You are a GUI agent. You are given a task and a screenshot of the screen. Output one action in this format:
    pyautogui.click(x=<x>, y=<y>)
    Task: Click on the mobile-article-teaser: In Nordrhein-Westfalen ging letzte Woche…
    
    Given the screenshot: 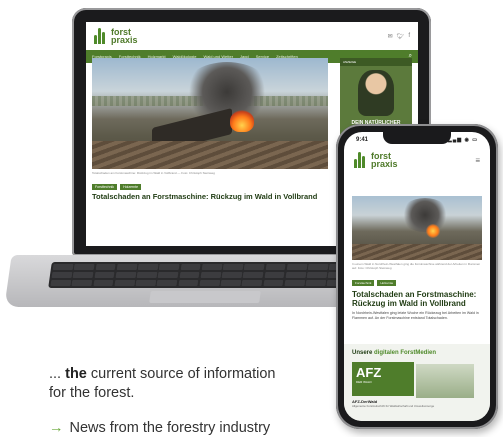 What is the action you would take?
    pyautogui.click(x=415, y=315)
    